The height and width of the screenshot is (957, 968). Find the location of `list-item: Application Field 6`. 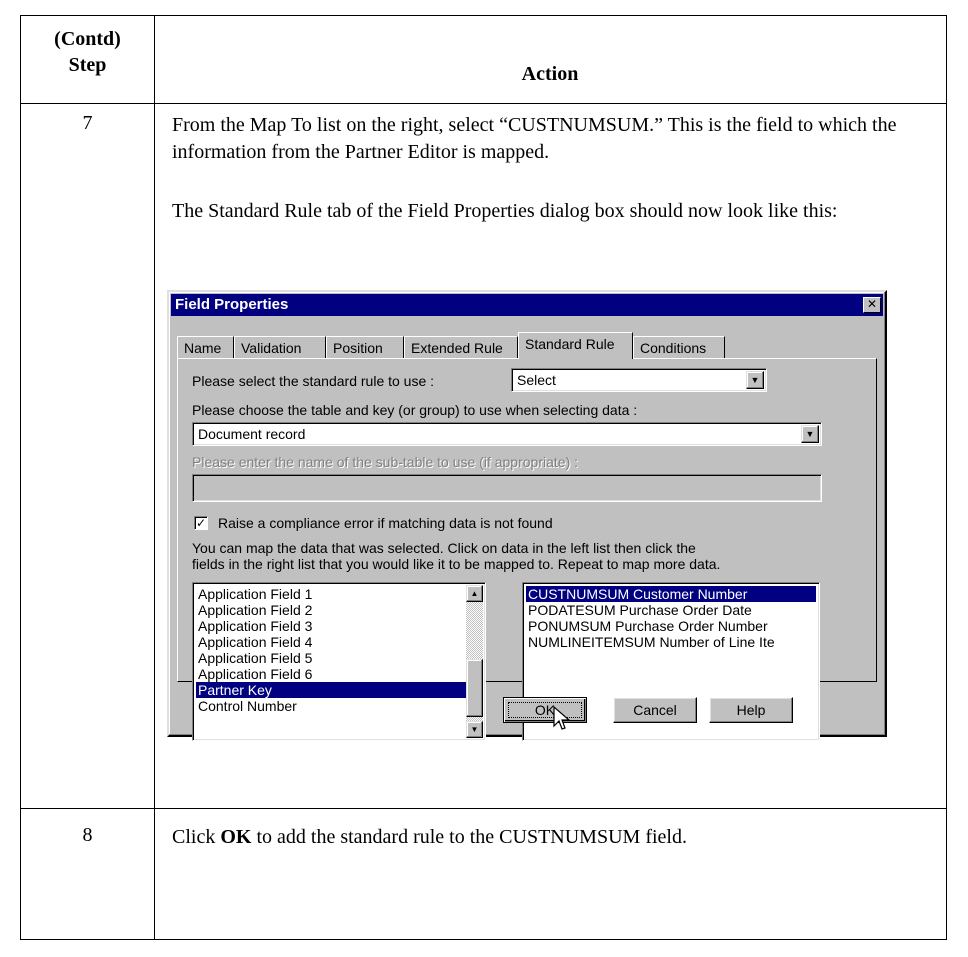

list-item: Application Field 6 is located at coordinates (339, 674).